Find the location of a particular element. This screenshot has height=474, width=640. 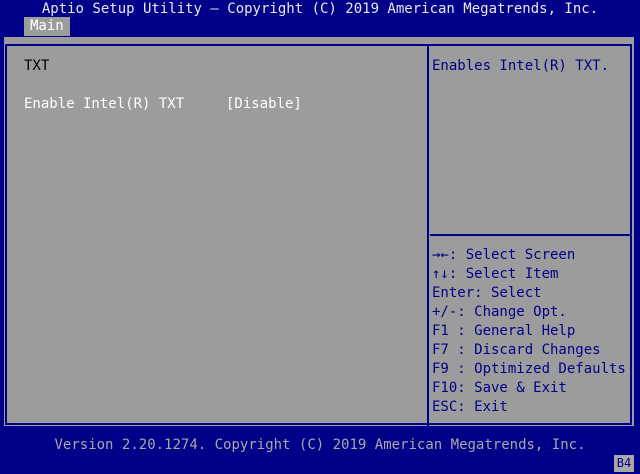

help-divider is located at coordinates (531, 235).